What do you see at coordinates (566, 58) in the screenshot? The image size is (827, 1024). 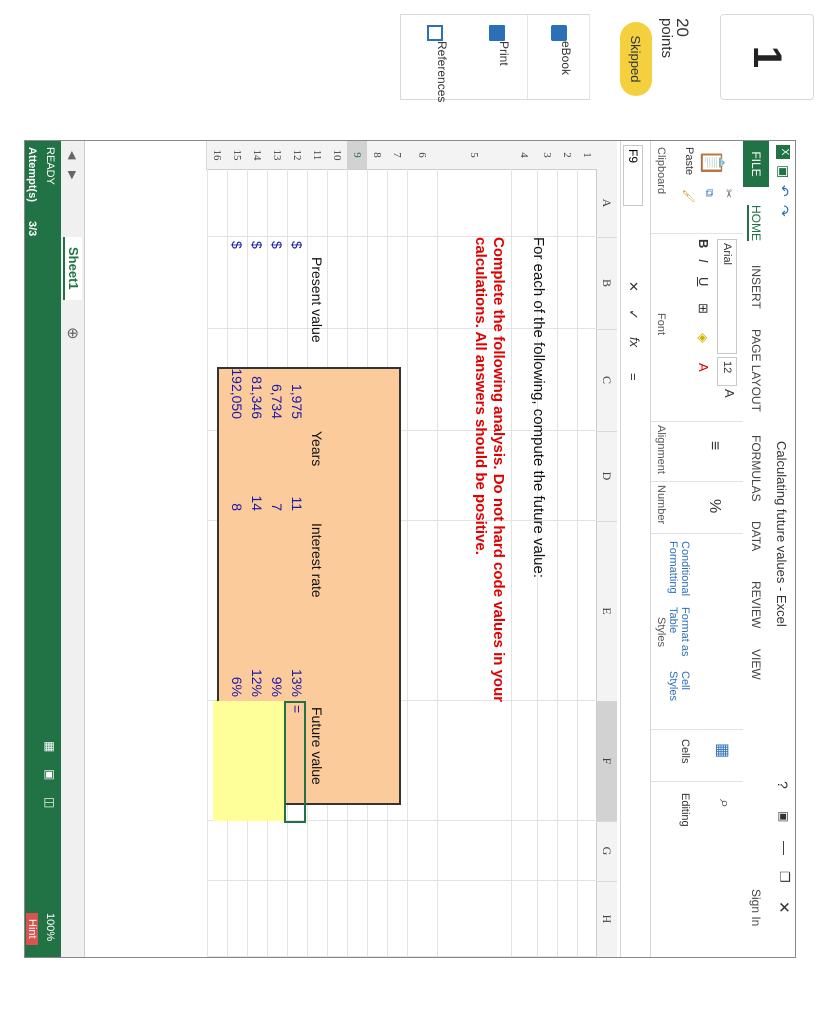 I see `ebook-label: eBook` at bounding box center [566, 58].